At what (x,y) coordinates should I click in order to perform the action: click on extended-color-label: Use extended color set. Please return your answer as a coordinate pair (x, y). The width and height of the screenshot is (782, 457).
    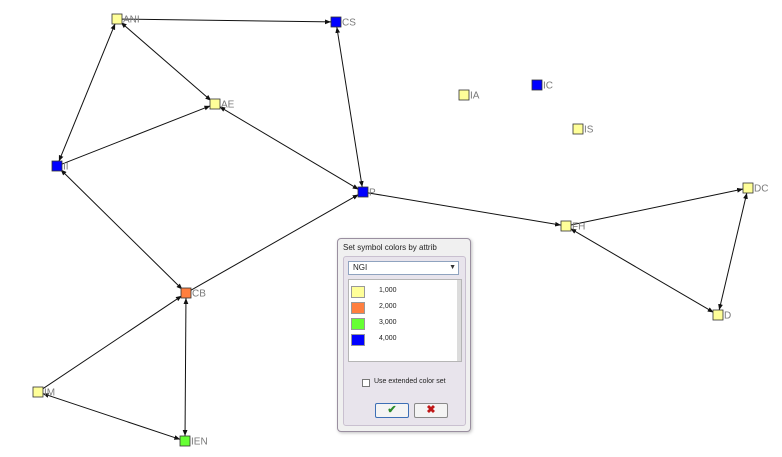
    Looking at the image, I should click on (410, 381).